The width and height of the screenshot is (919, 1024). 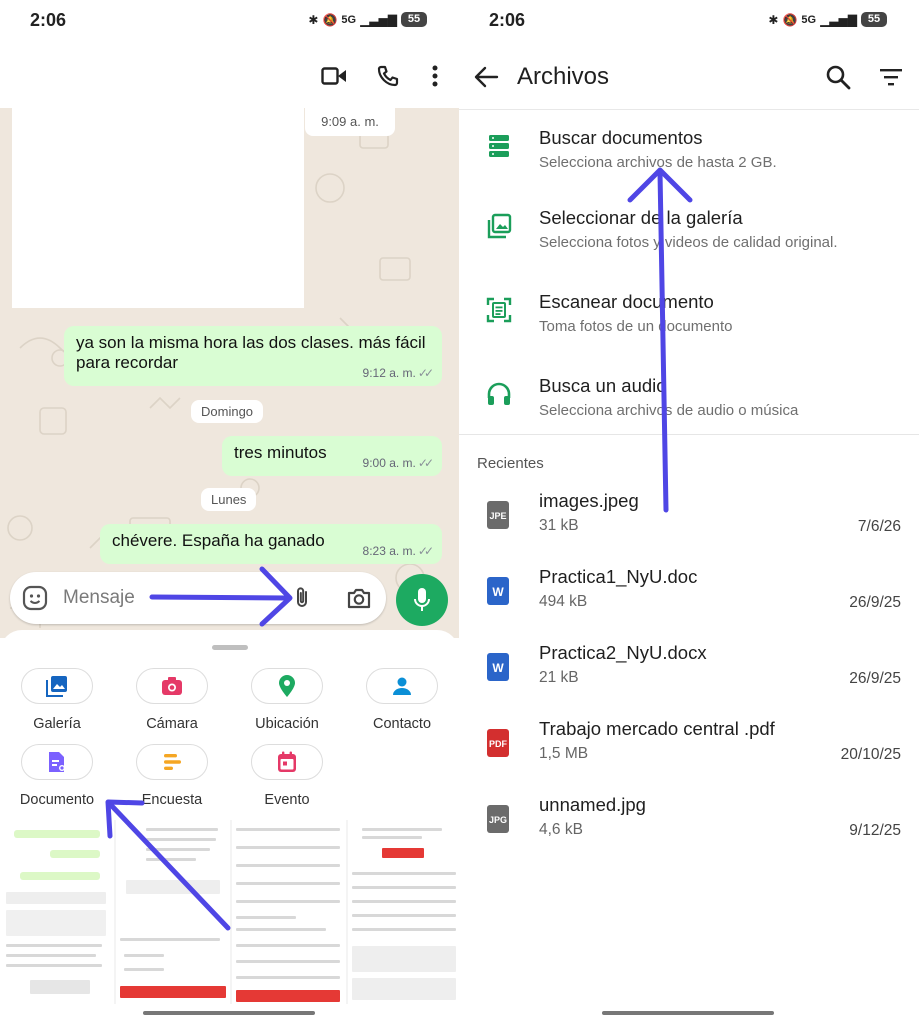 I want to click on file-date: 26/9/25, so click(x=875, y=678).